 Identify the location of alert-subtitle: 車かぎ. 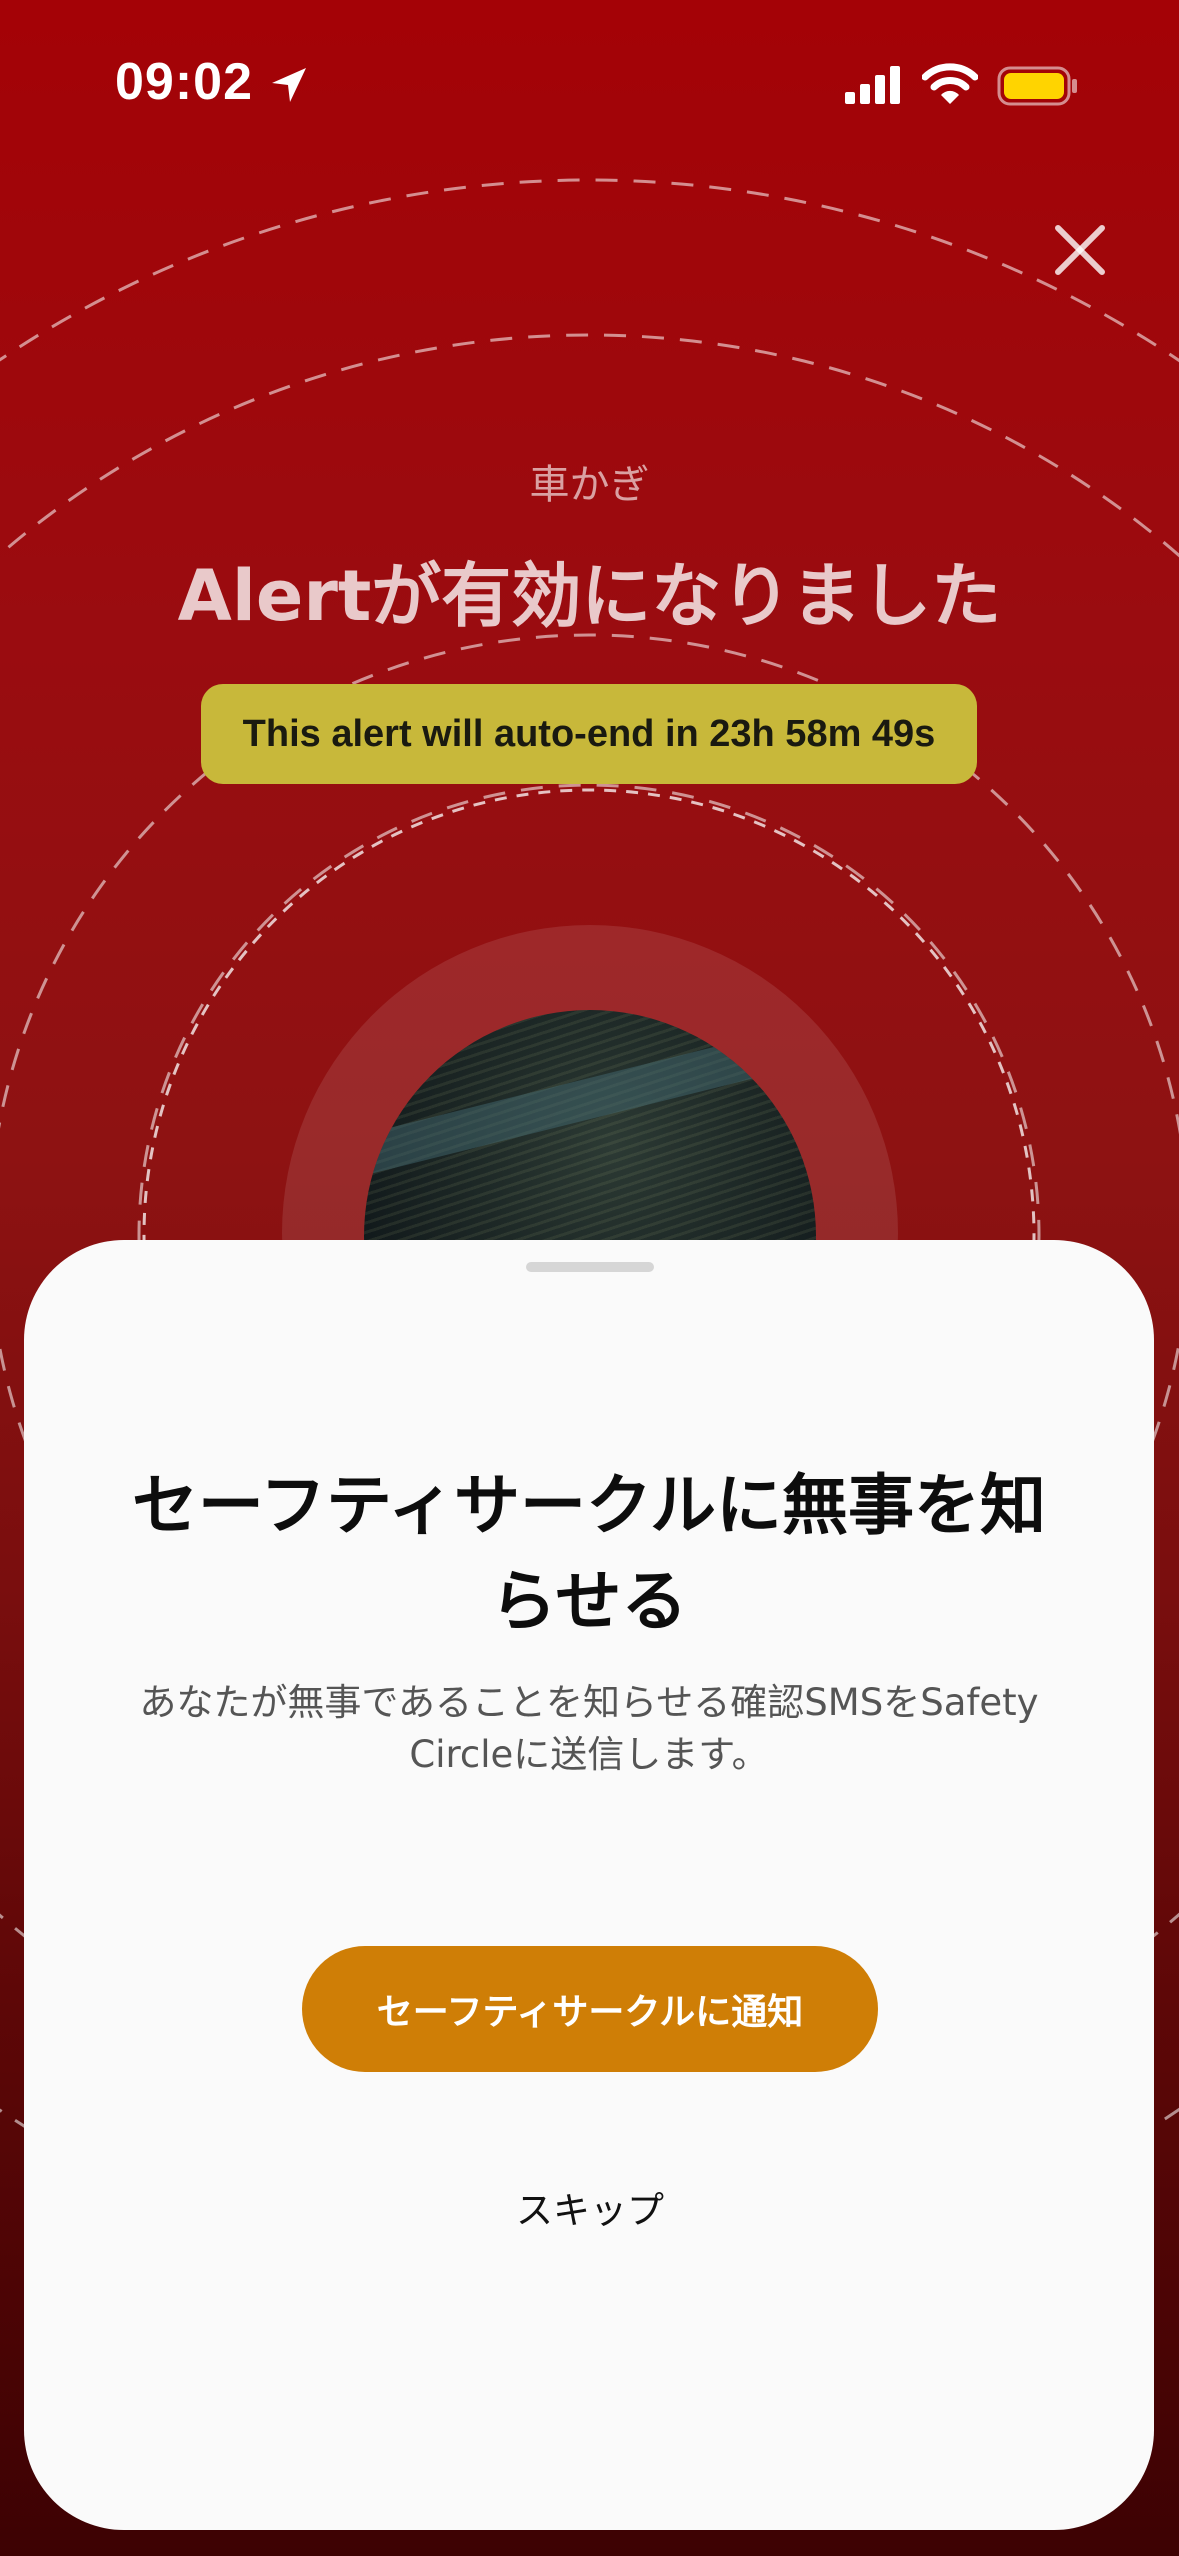
(589, 485).